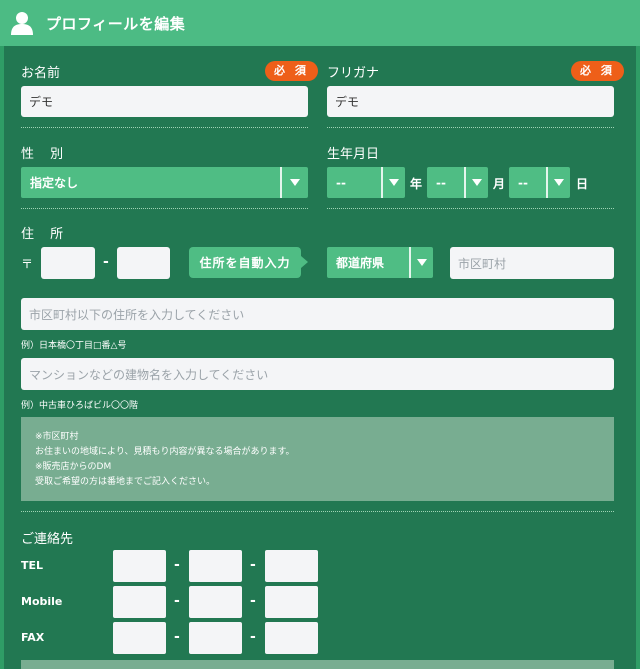 The image size is (640, 669). Describe the element at coordinates (320, 23) in the screenshot. I see `page-header: プロフィールを編集` at that location.